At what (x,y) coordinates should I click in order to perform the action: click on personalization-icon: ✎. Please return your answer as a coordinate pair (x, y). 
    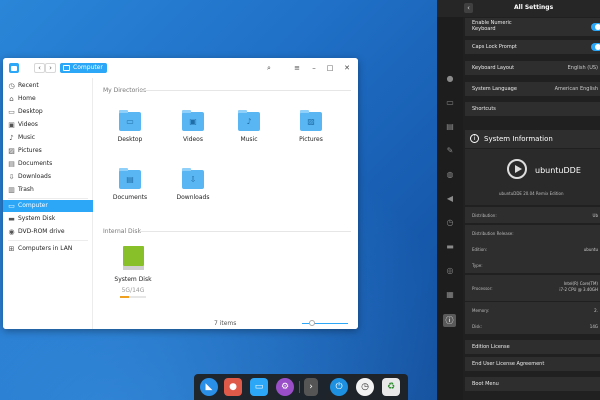
    Looking at the image, I should click on (450, 151).